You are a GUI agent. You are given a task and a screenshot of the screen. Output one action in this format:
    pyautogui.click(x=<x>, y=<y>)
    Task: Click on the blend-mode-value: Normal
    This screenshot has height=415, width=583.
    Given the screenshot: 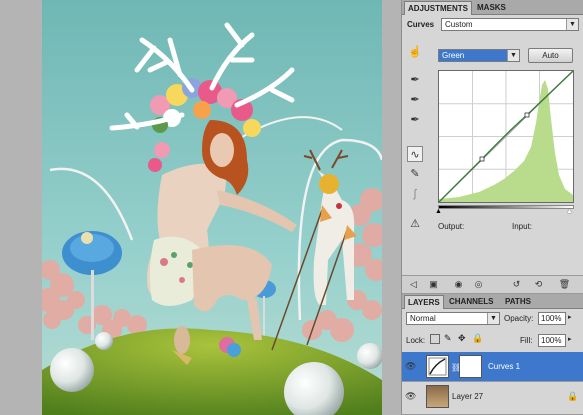 What is the action you would take?
    pyautogui.click(x=423, y=318)
    